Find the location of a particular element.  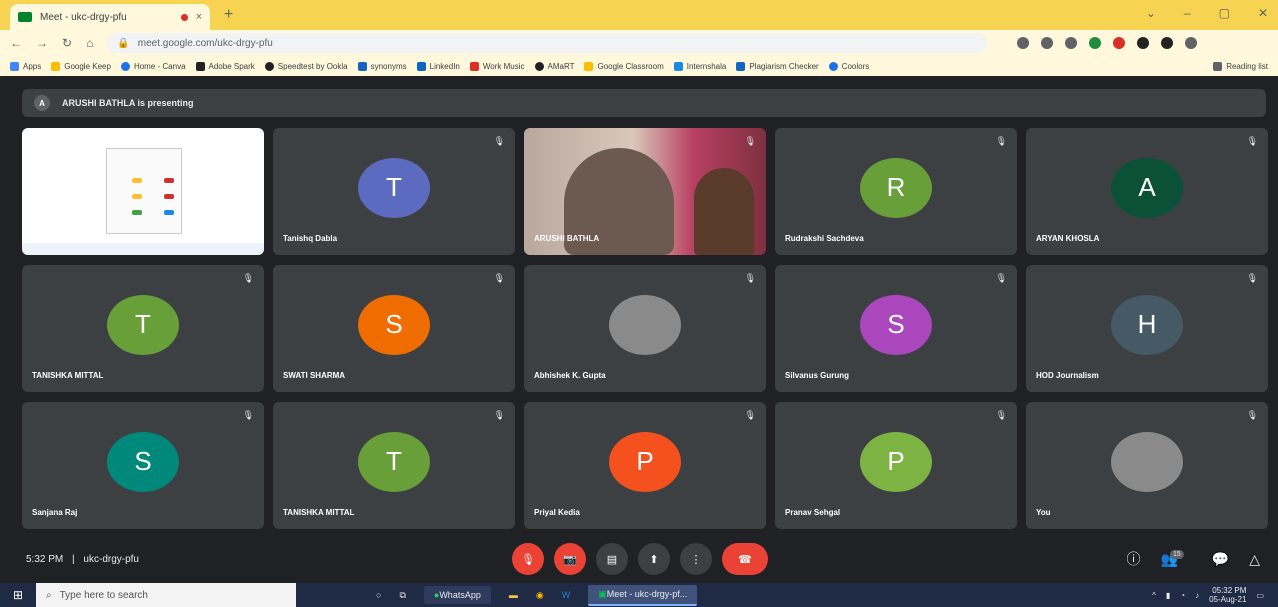

bookmark-canva: Home - Canva is located at coordinates (153, 66).